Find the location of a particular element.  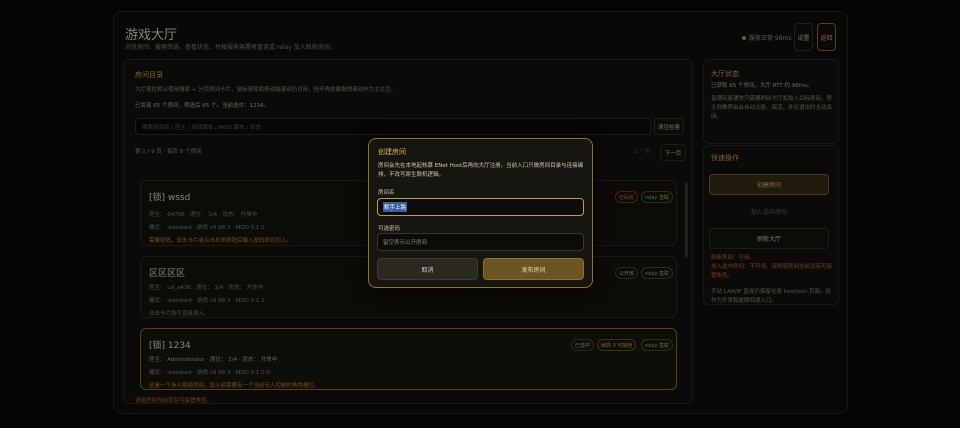

password-label: 可选密码 is located at coordinates (389, 229).